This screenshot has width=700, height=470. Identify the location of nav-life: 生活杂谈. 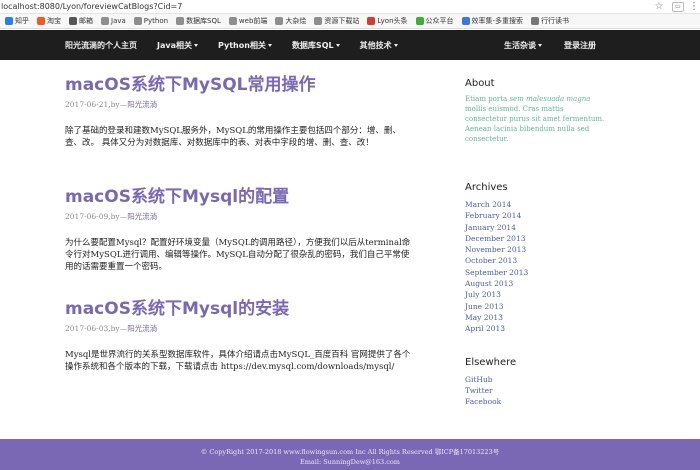
(523, 45).